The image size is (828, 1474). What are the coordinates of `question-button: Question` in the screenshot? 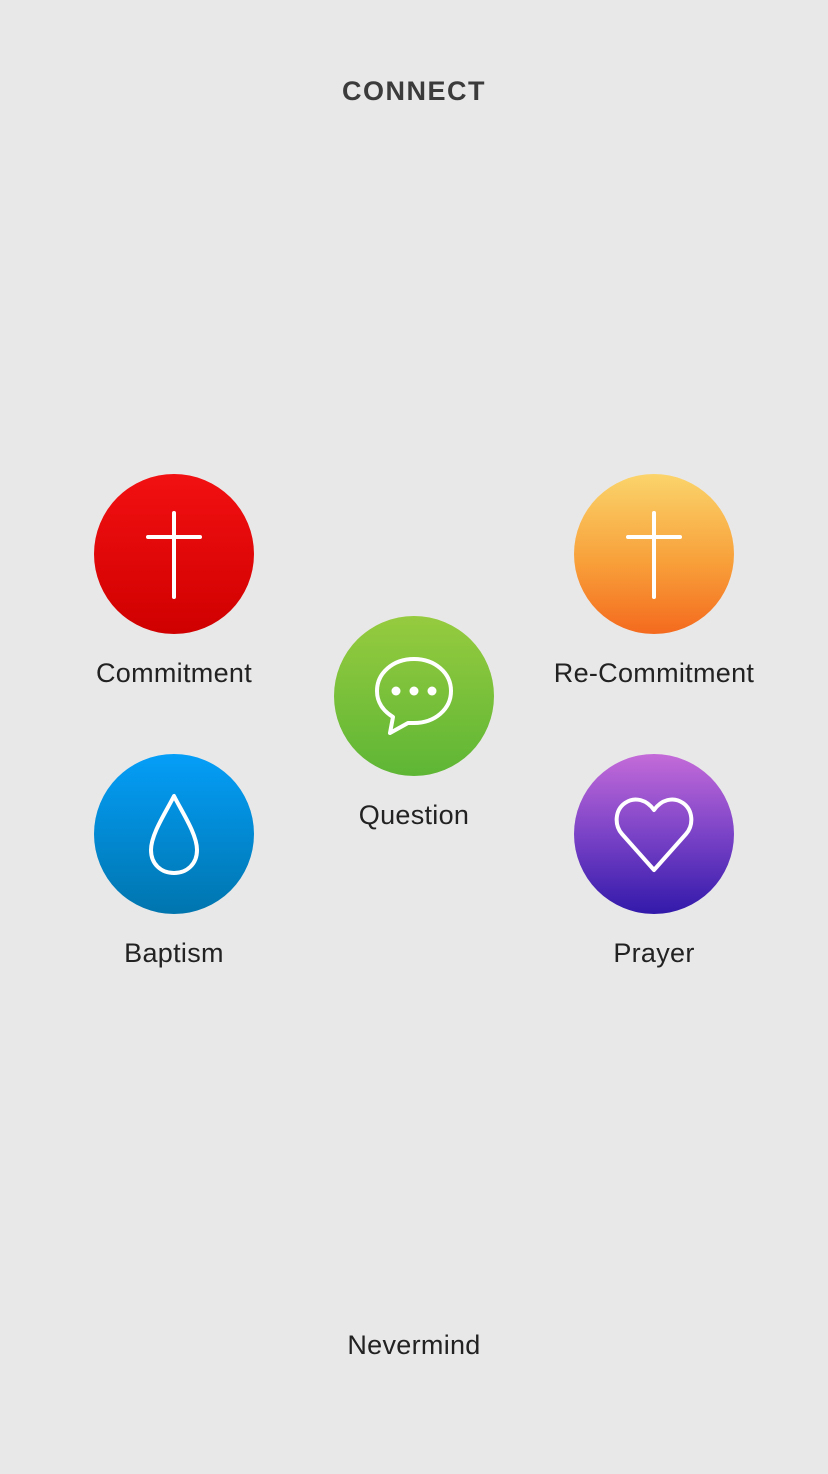 It's located at (414, 723).